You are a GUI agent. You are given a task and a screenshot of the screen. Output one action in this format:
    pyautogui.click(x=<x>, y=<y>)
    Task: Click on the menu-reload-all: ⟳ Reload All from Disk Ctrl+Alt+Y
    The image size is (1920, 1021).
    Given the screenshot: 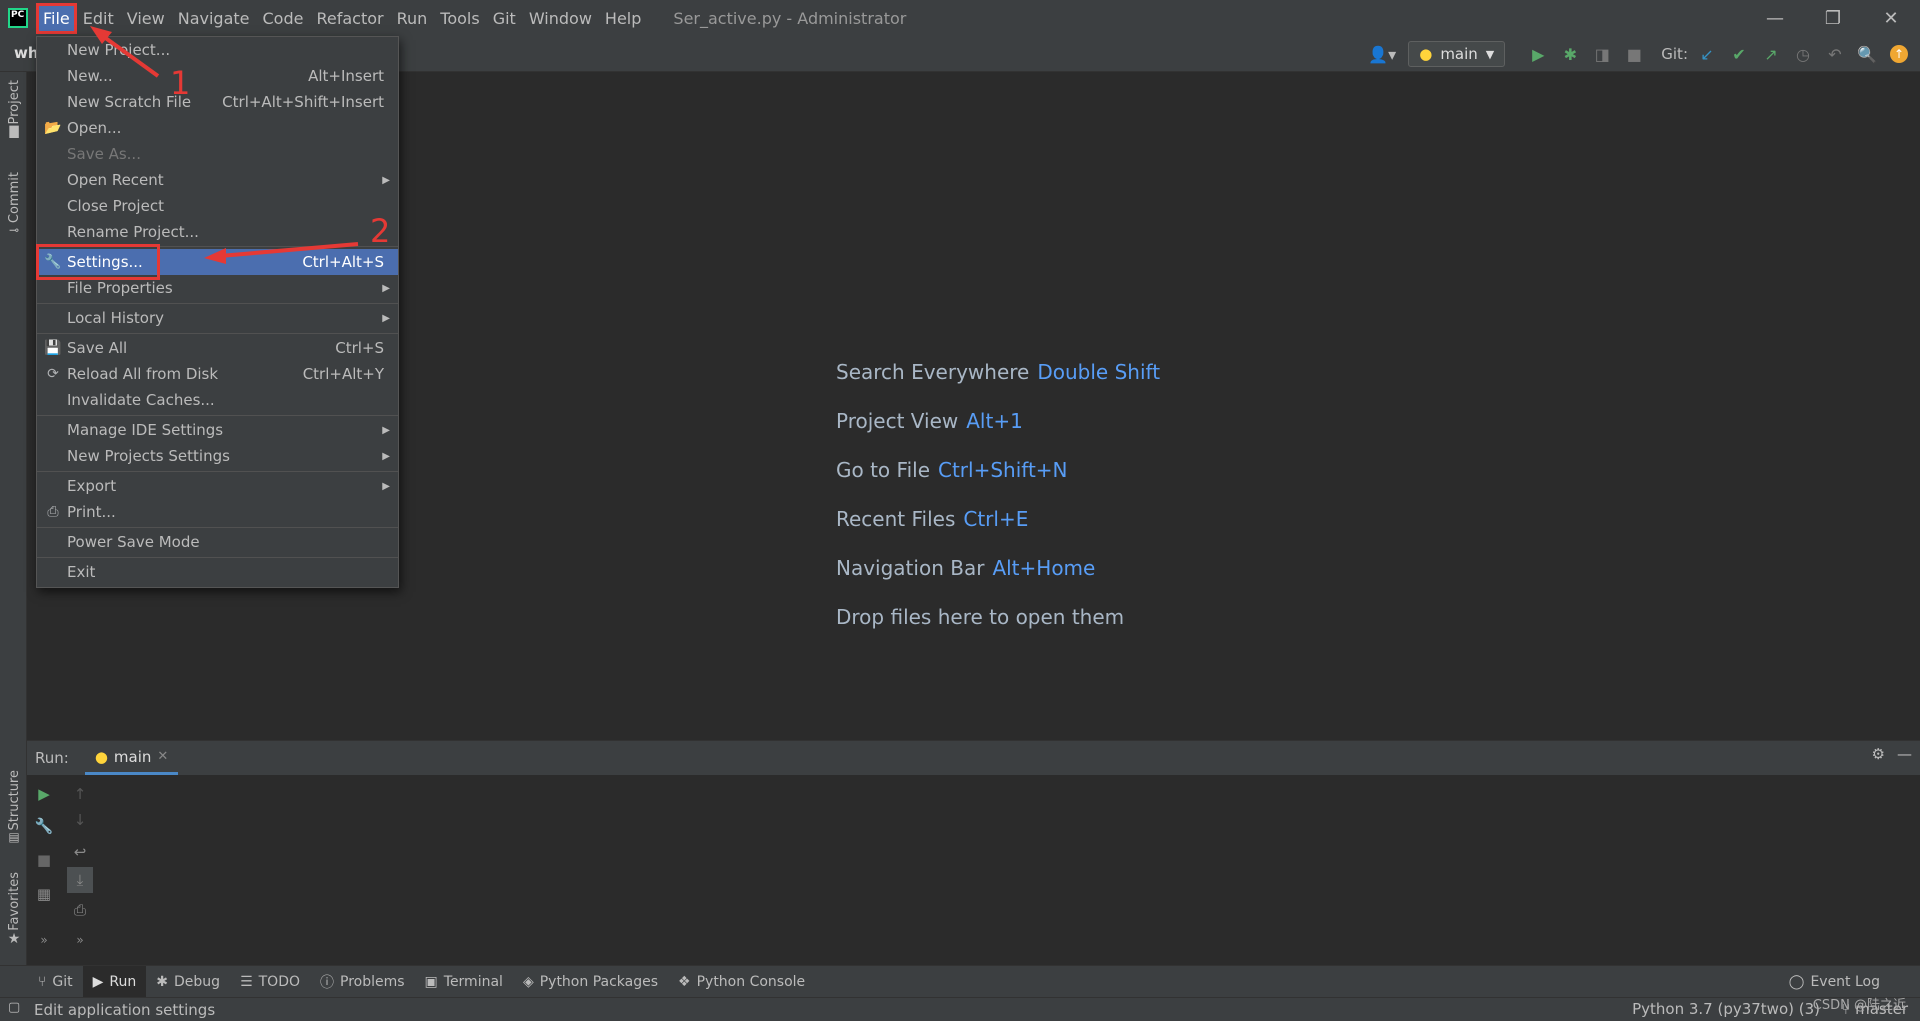 What is the action you would take?
    pyautogui.click(x=217, y=374)
    